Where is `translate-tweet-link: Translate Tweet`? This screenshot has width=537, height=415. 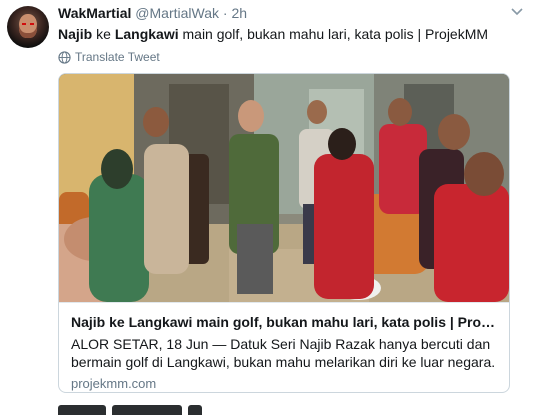 translate-tweet-link: Translate Tweet is located at coordinates (109, 57).